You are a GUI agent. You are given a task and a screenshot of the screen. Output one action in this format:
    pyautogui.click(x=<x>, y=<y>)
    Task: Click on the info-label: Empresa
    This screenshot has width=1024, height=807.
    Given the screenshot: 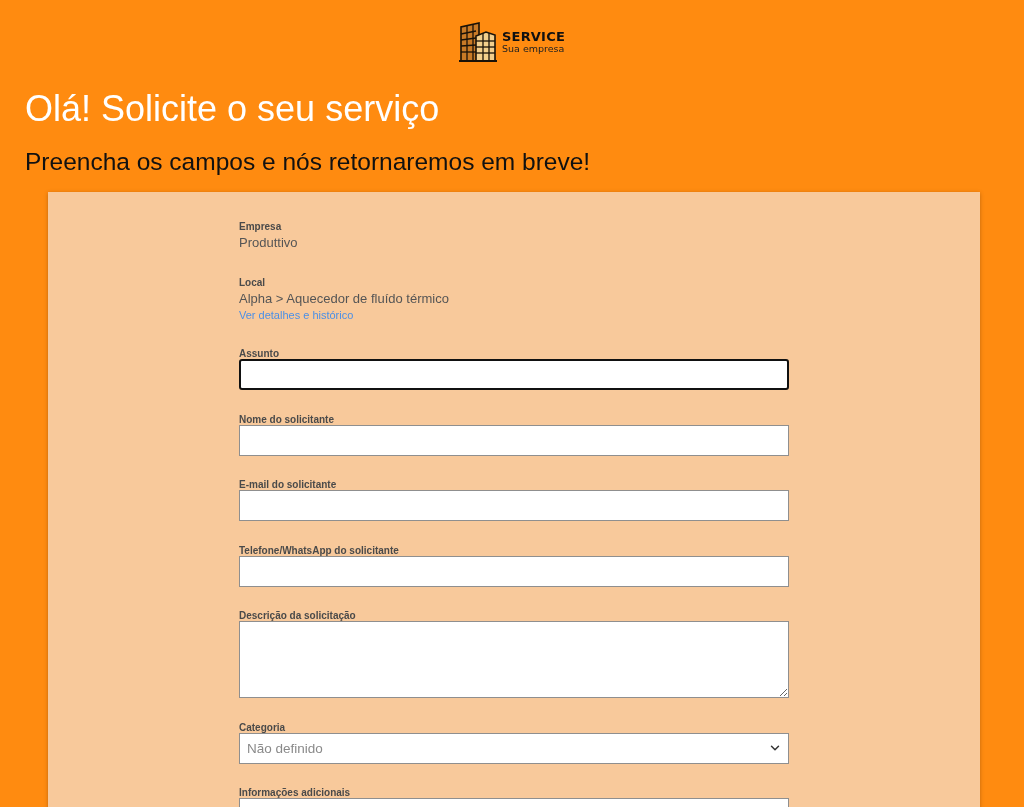 What is the action you would take?
    pyautogui.click(x=261, y=226)
    